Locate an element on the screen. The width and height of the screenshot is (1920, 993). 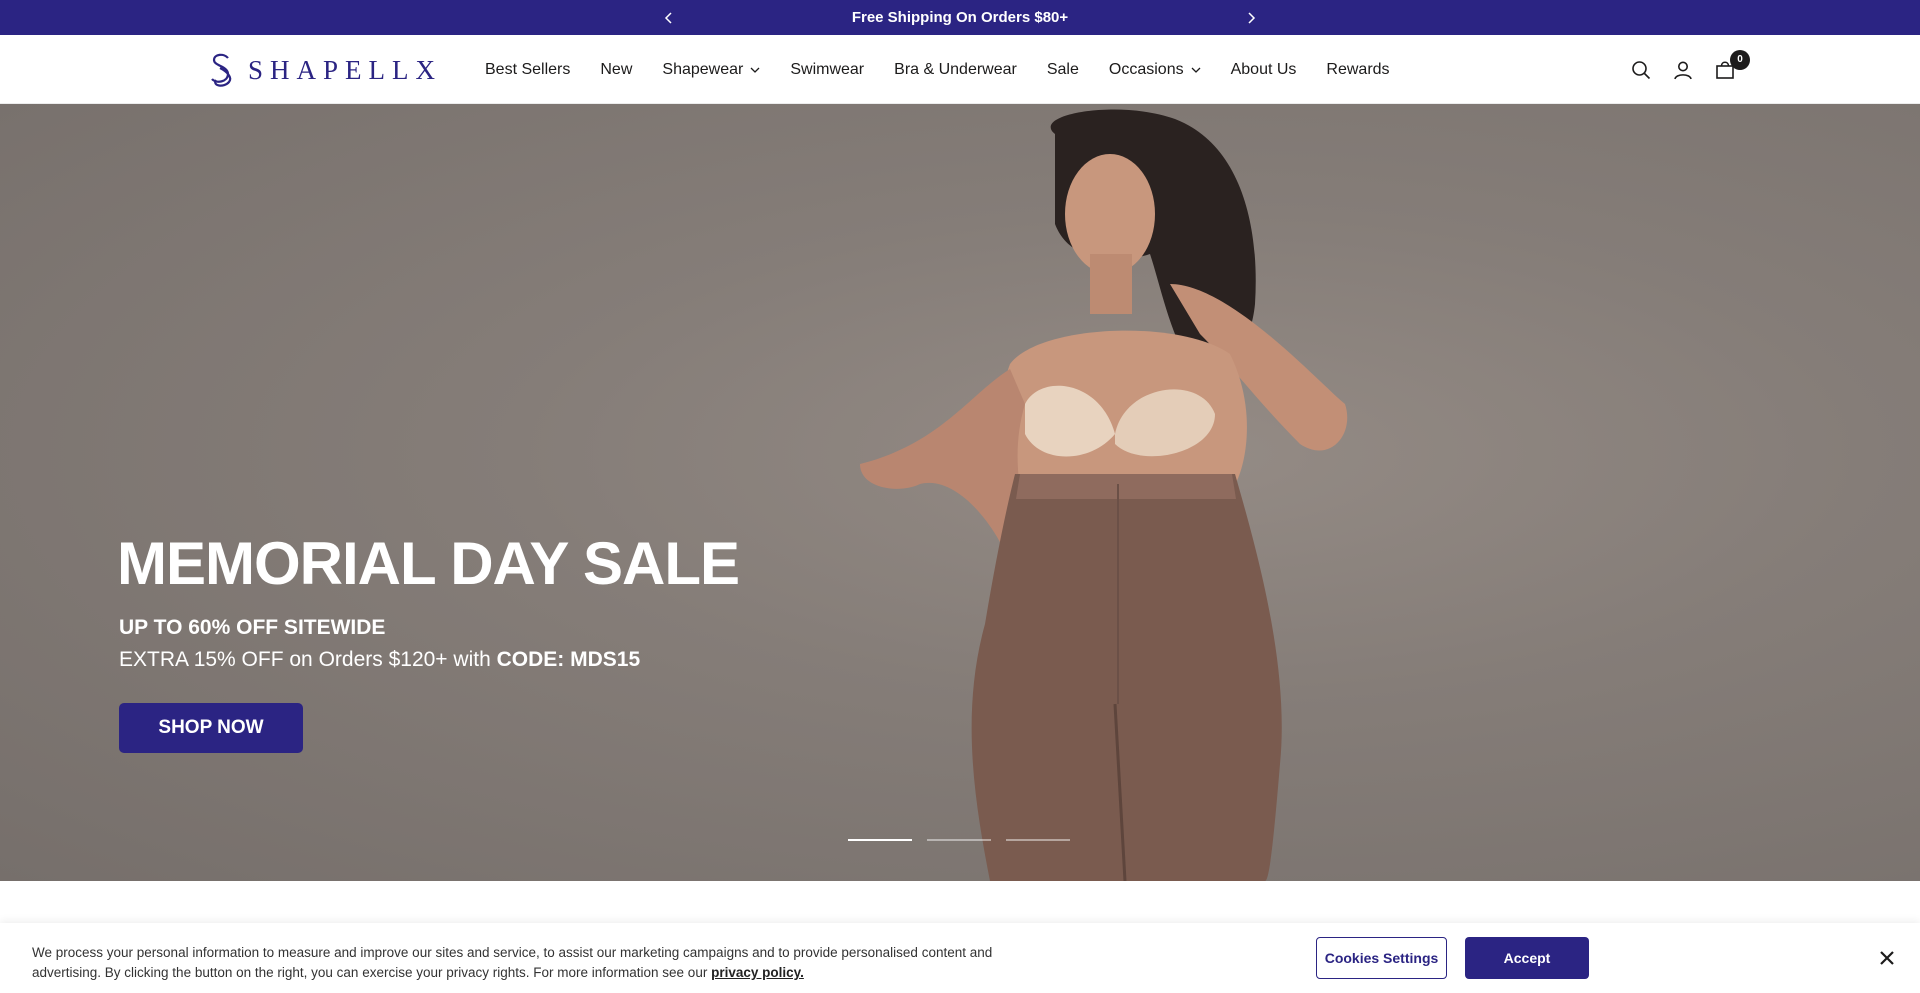
nav-best-sellers: Best Sellers is located at coordinates (527, 70).